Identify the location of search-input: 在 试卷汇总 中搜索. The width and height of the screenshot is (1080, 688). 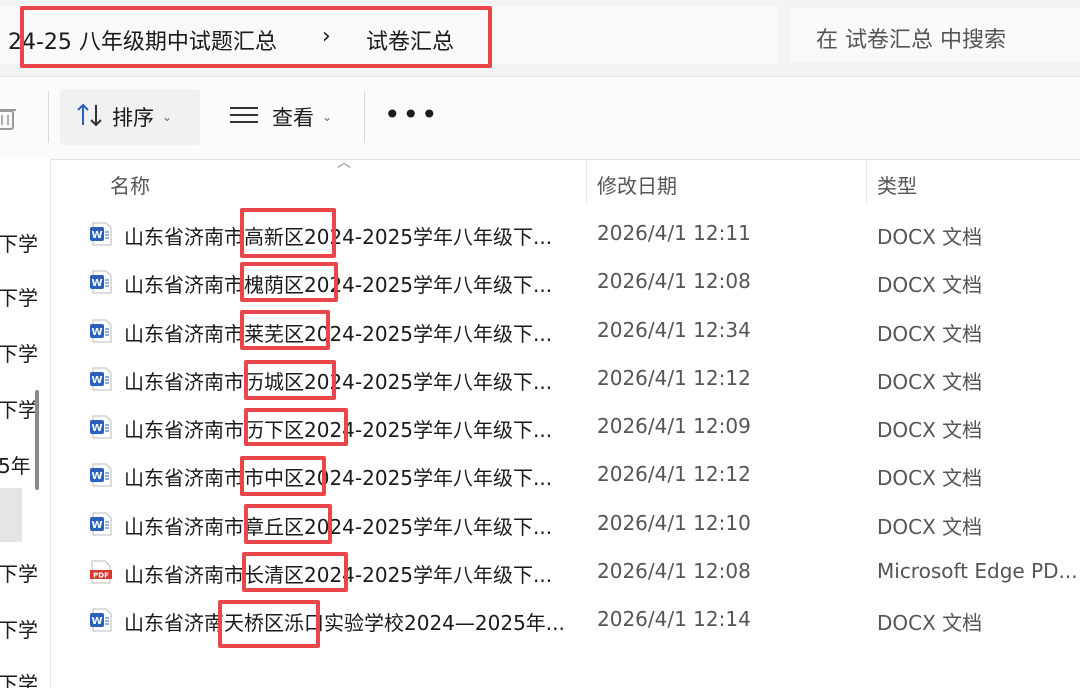
(935, 35).